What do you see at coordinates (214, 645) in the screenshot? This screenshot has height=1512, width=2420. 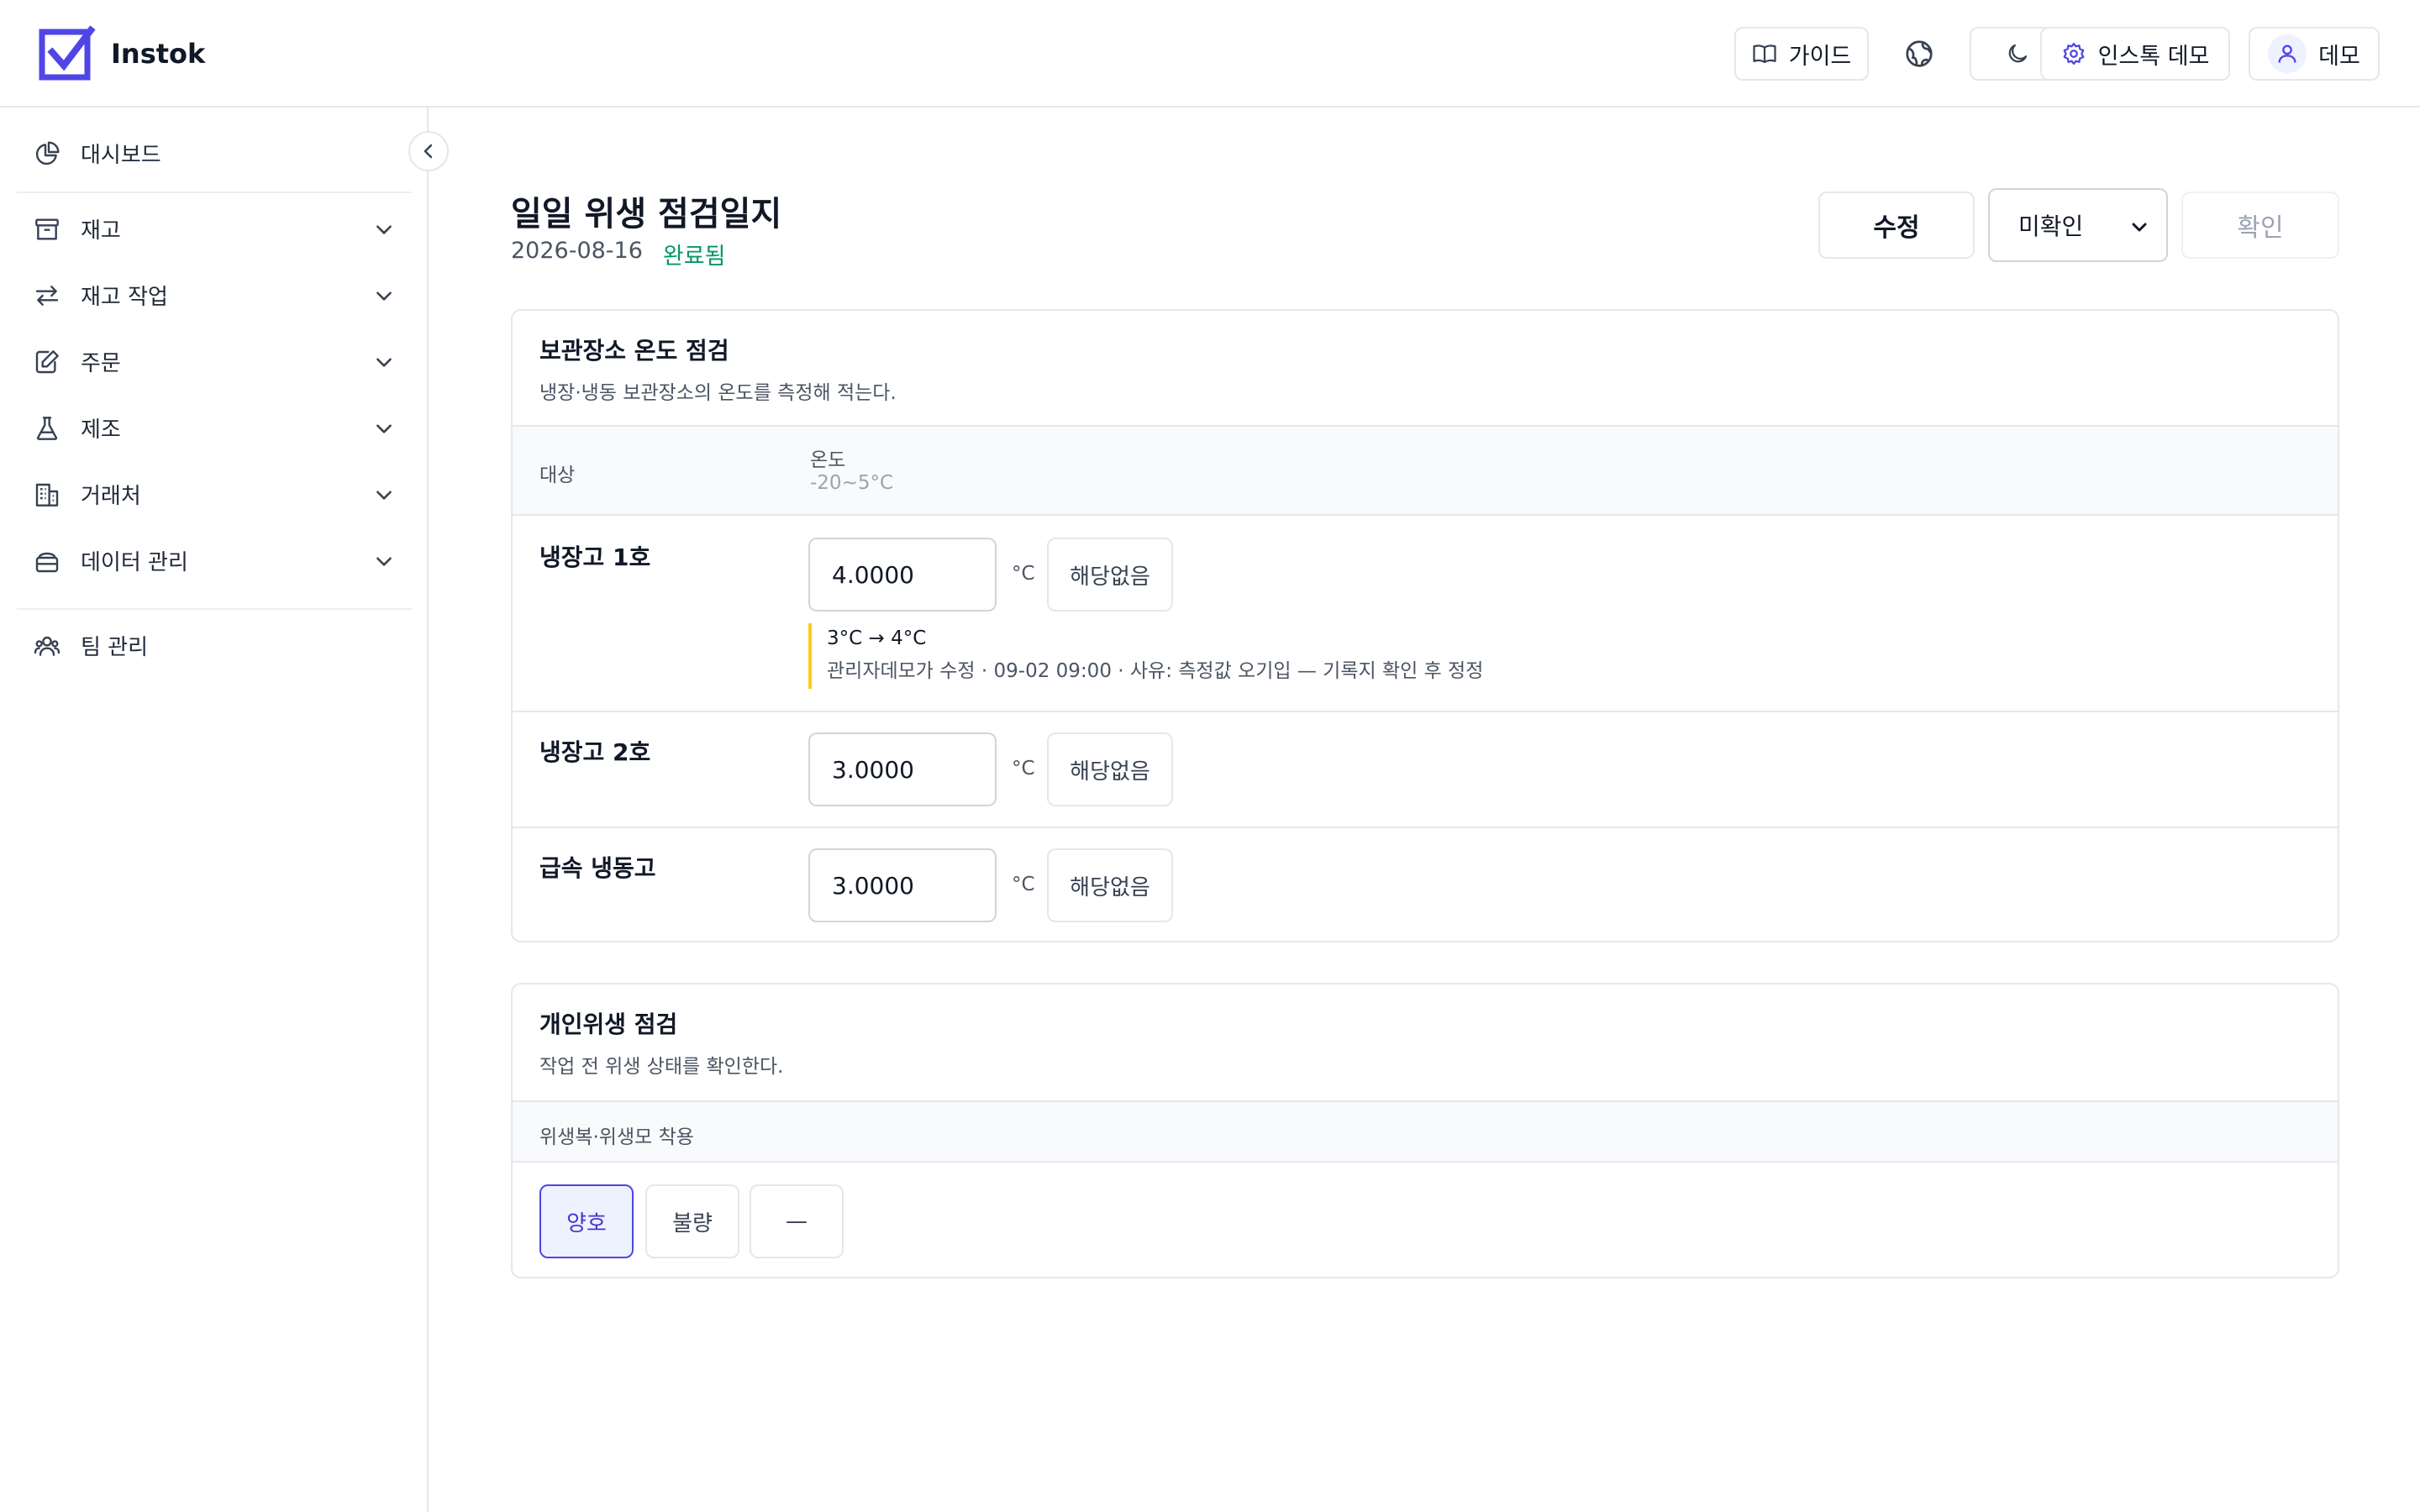 I see `sidebar-item-team-management: 팀 관리` at bounding box center [214, 645].